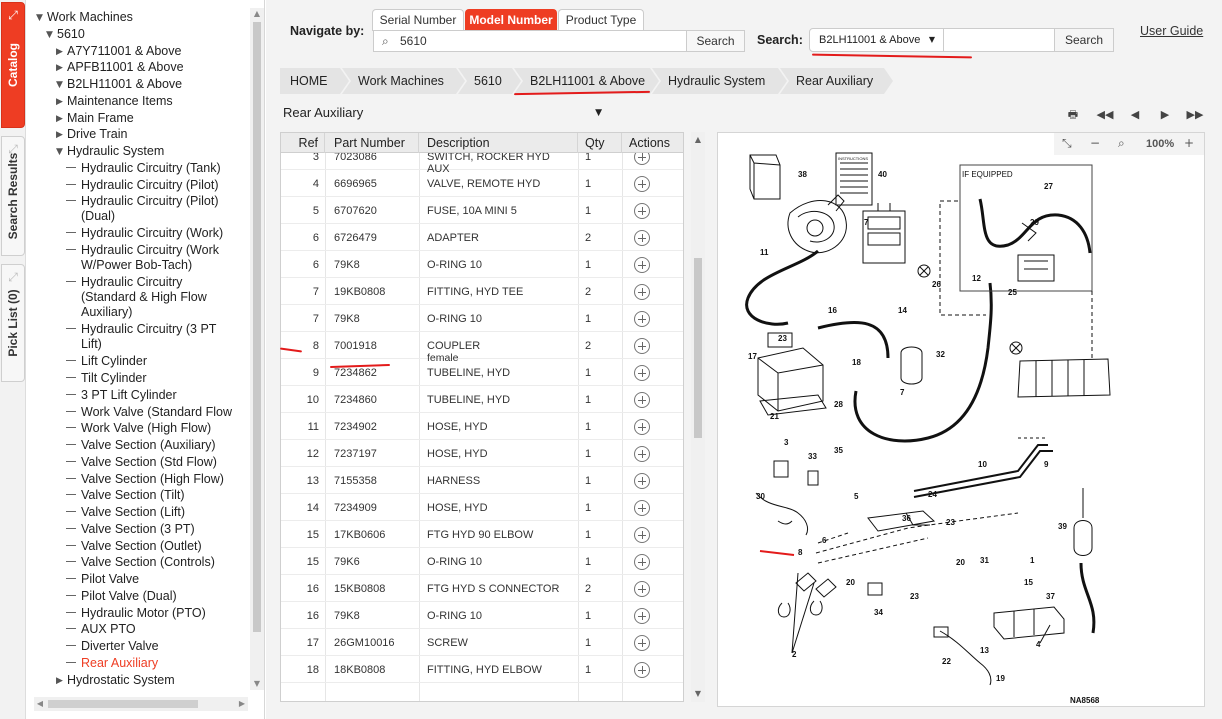 Image resolution: width=1222 pixels, height=719 pixels. What do you see at coordinates (1067, 143) in the screenshot?
I see `fit-screen-icon: ⤡` at bounding box center [1067, 143].